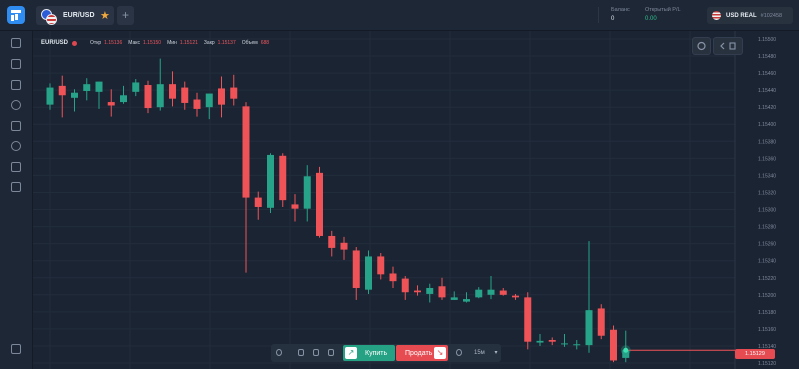  Describe the element at coordinates (741, 15) in the screenshot. I see `account-name: USD REAL` at that location.